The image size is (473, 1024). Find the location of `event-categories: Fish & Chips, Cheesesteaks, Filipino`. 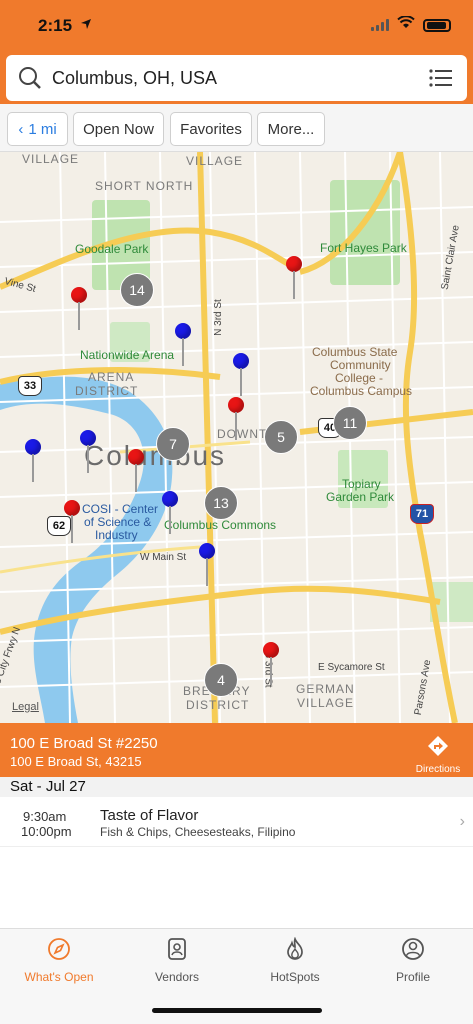

event-categories: Fish & Chips, Cheesesteaks, Filipino is located at coordinates (198, 832).